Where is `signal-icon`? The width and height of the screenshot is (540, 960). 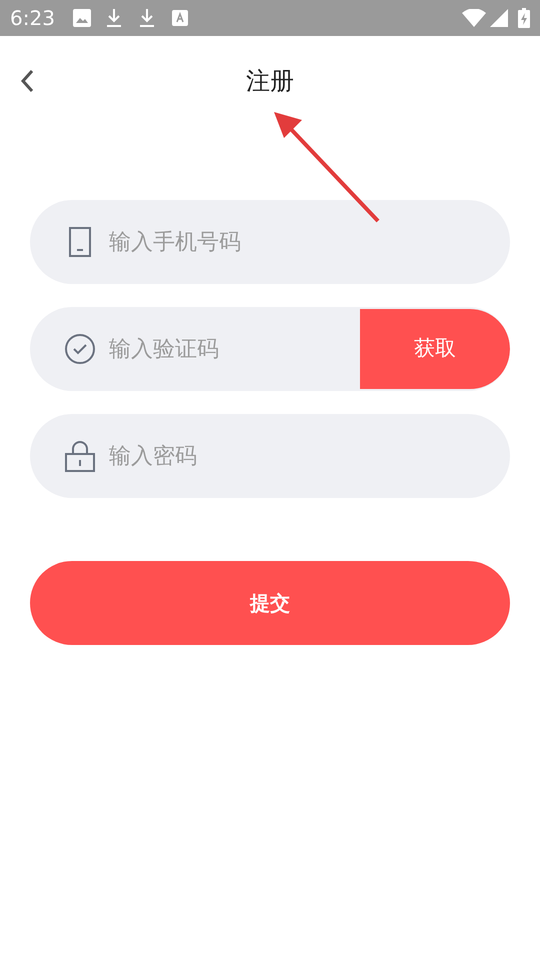 signal-icon is located at coordinates (499, 18).